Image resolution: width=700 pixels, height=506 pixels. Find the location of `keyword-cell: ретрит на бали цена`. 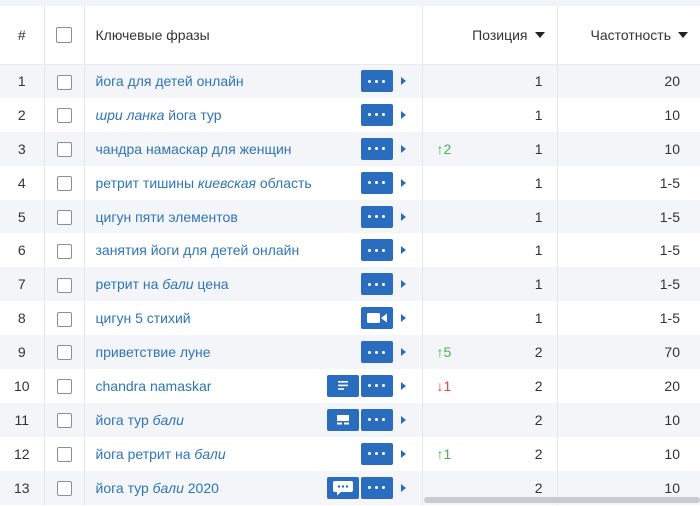

keyword-cell: ретрит на бали цена is located at coordinates (253, 284).